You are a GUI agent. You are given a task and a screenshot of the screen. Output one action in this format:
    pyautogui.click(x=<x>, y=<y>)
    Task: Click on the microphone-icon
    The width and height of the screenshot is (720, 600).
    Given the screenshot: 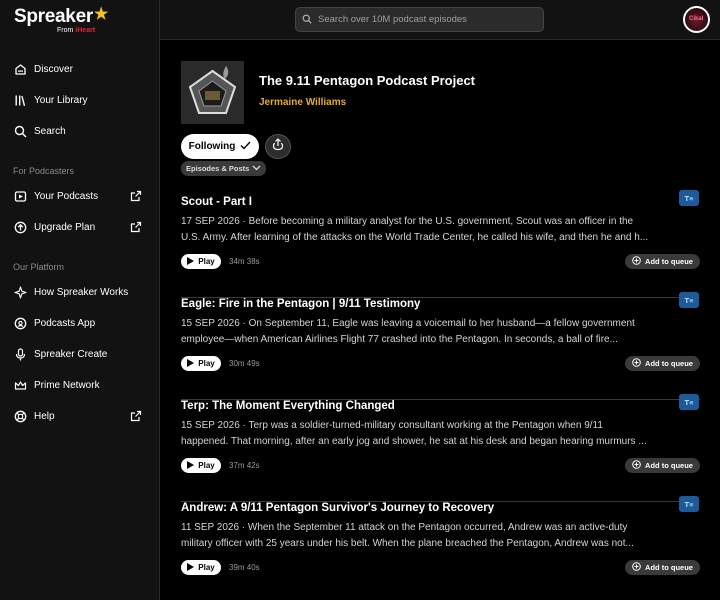 What is the action you would take?
    pyautogui.click(x=20, y=354)
    